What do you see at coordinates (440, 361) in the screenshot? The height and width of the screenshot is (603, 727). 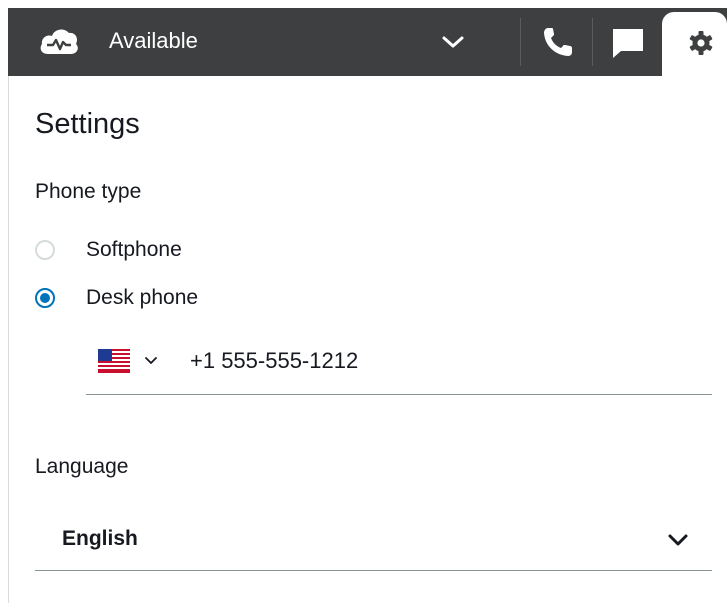 I see `phone-number-input` at bounding box center [440, 361].